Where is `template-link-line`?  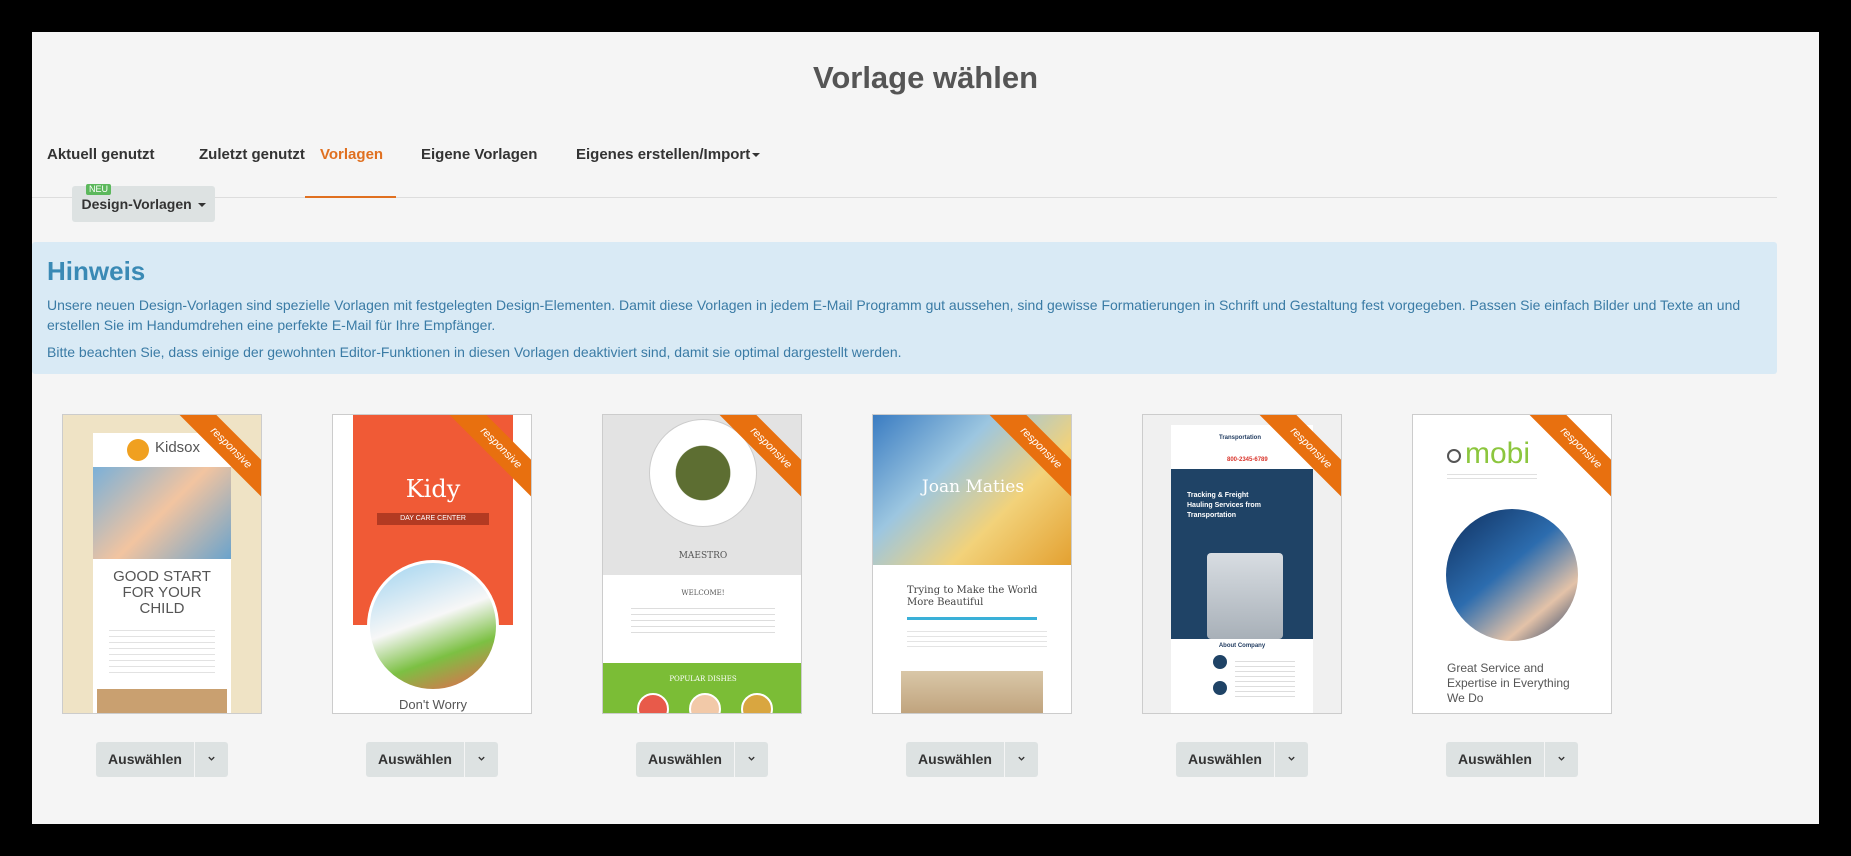 template-link-line is located at coordinates (972, 618).